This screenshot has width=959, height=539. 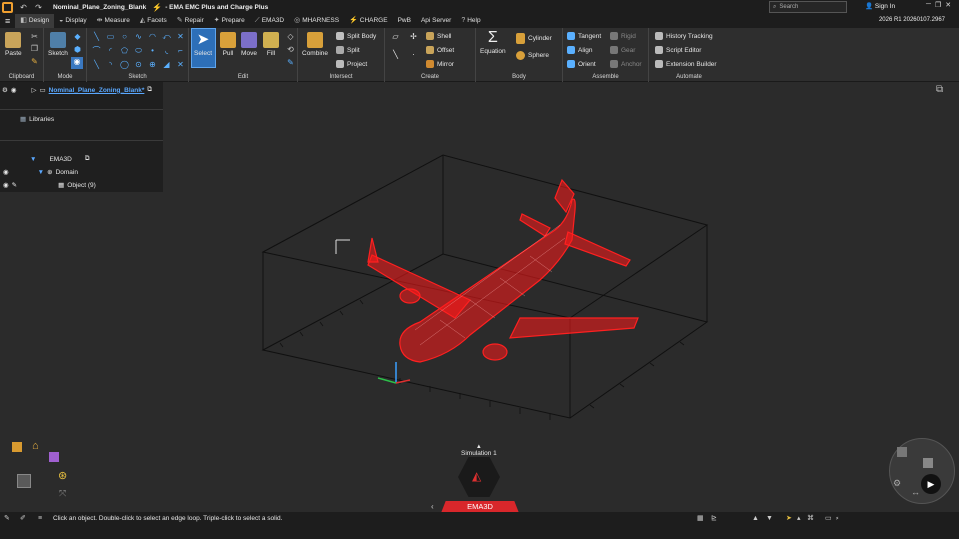 I want to click on view-cube-icon, so click(x=24, y=481).